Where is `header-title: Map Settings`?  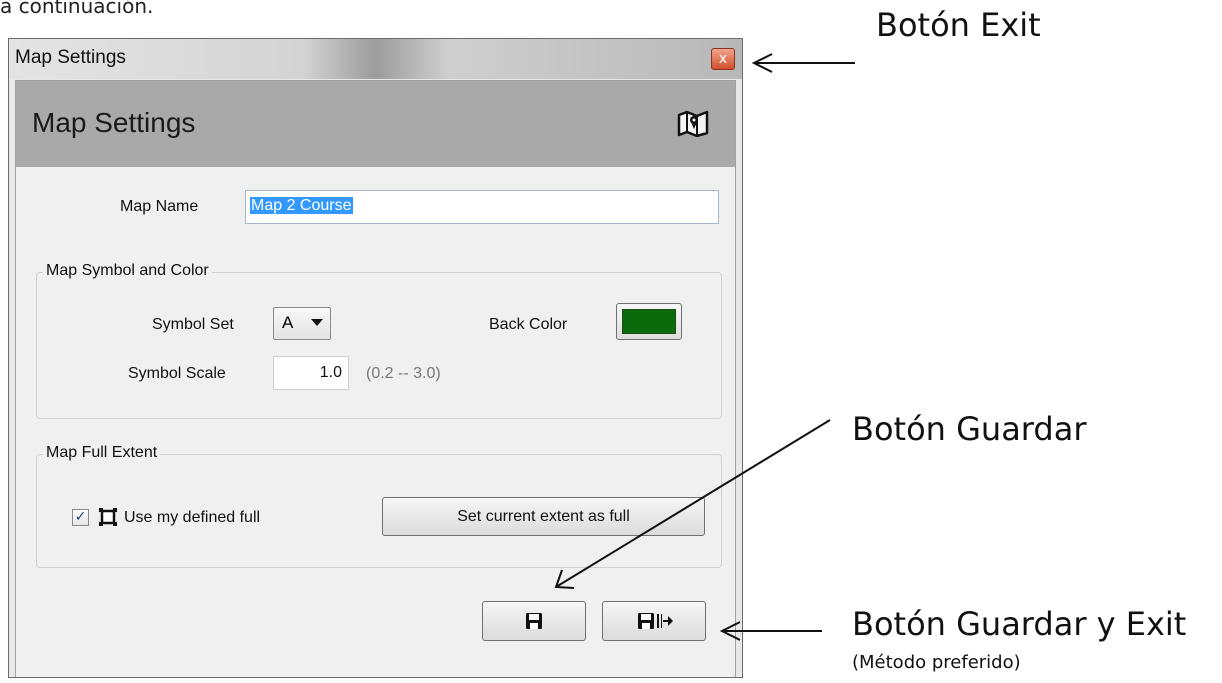 header-title: Map Settings is located at coordinates (114, 122).